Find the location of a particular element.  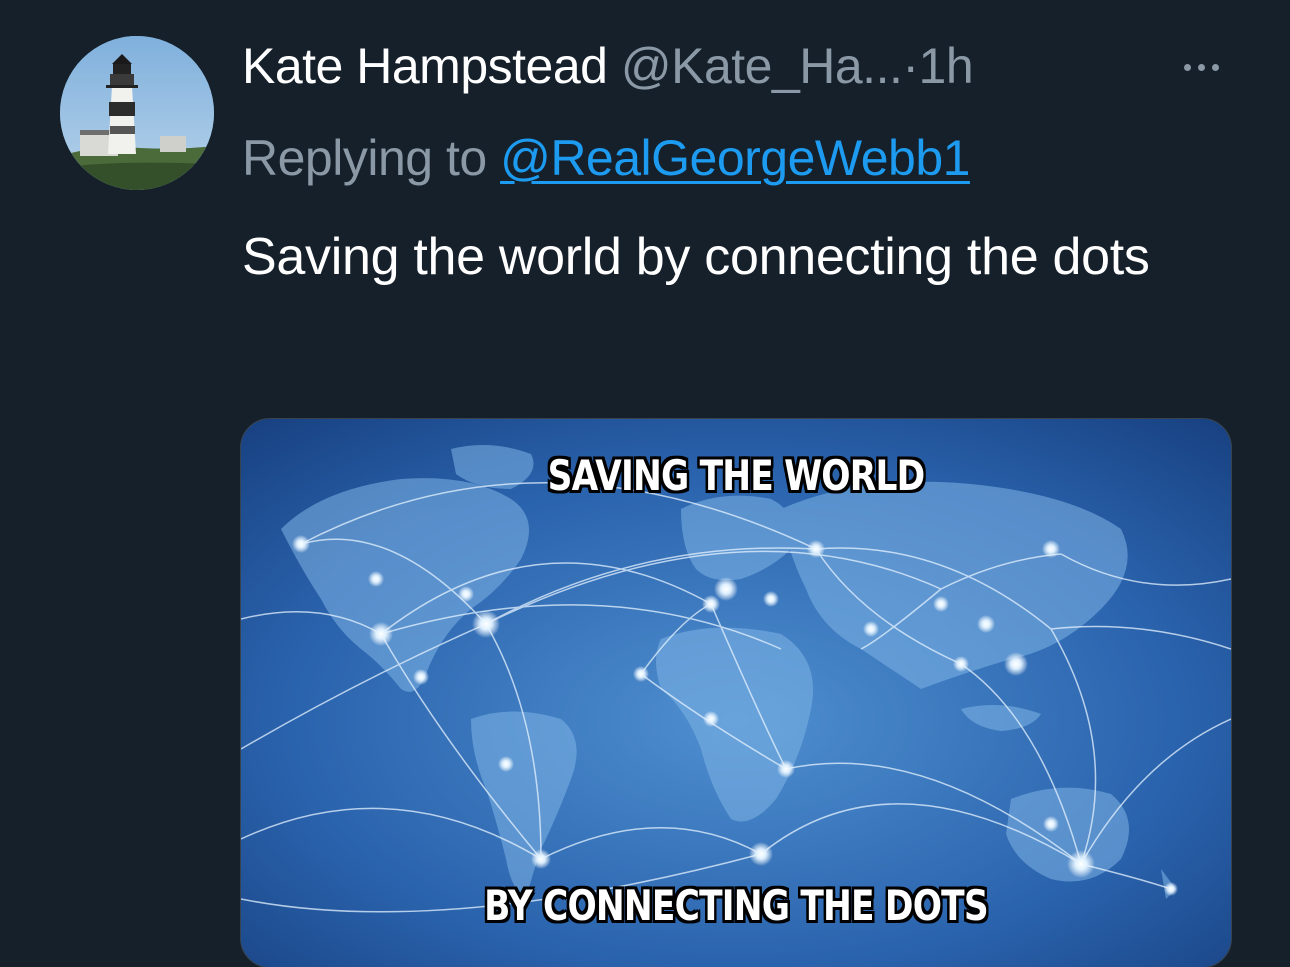

meme-caption-bottom: BY CONNECTING THE DOTS is located at coordinates (736, 905).